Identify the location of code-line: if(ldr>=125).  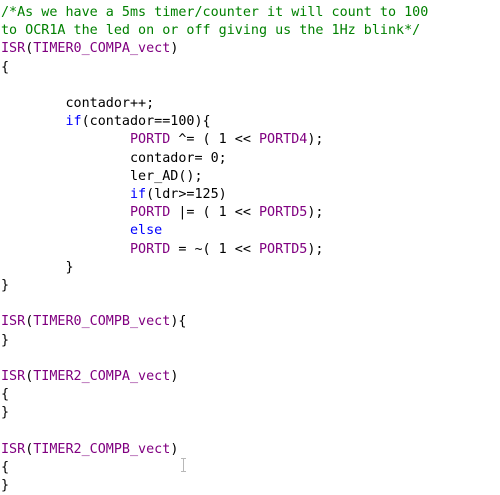
(114, 195).